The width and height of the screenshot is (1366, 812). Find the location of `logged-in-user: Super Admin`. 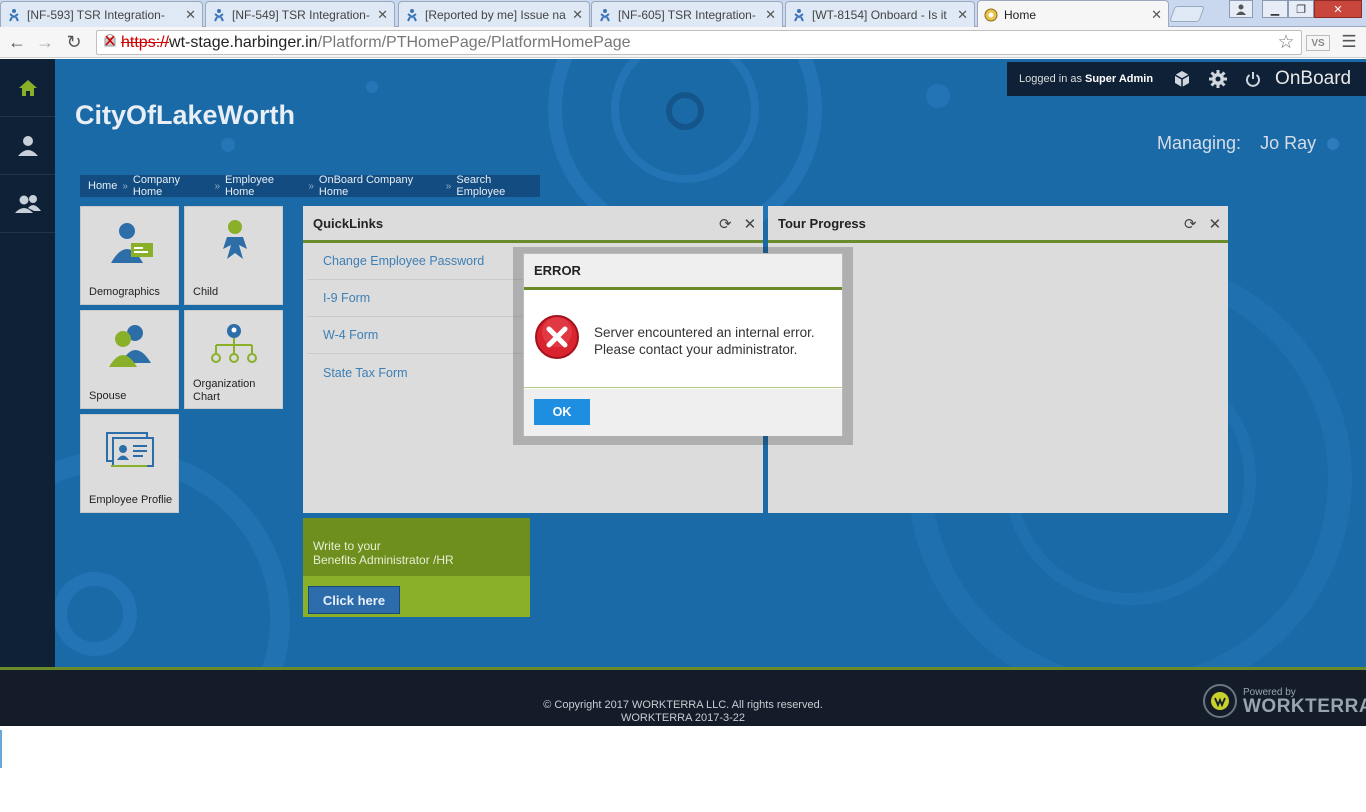

logged-in-user: Super Admin is located at coordinates (1119, 79).